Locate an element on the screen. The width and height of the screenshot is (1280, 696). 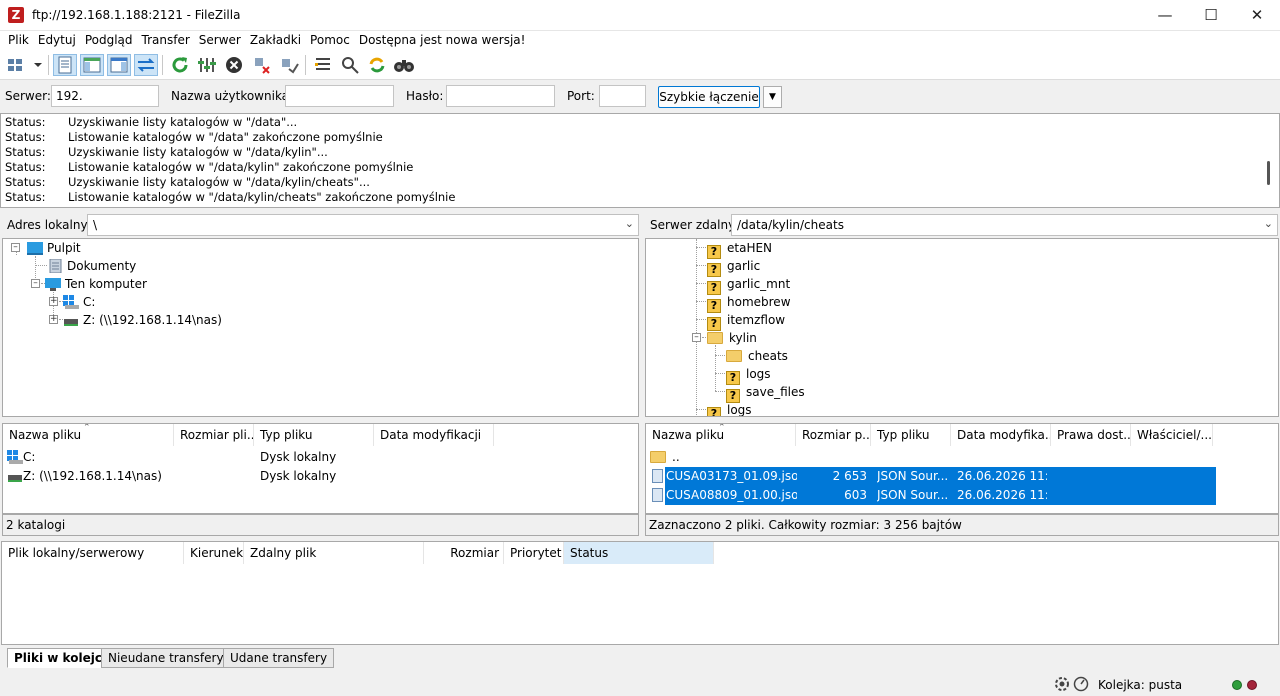
gear-icon is located at coordinates (1062, 684).